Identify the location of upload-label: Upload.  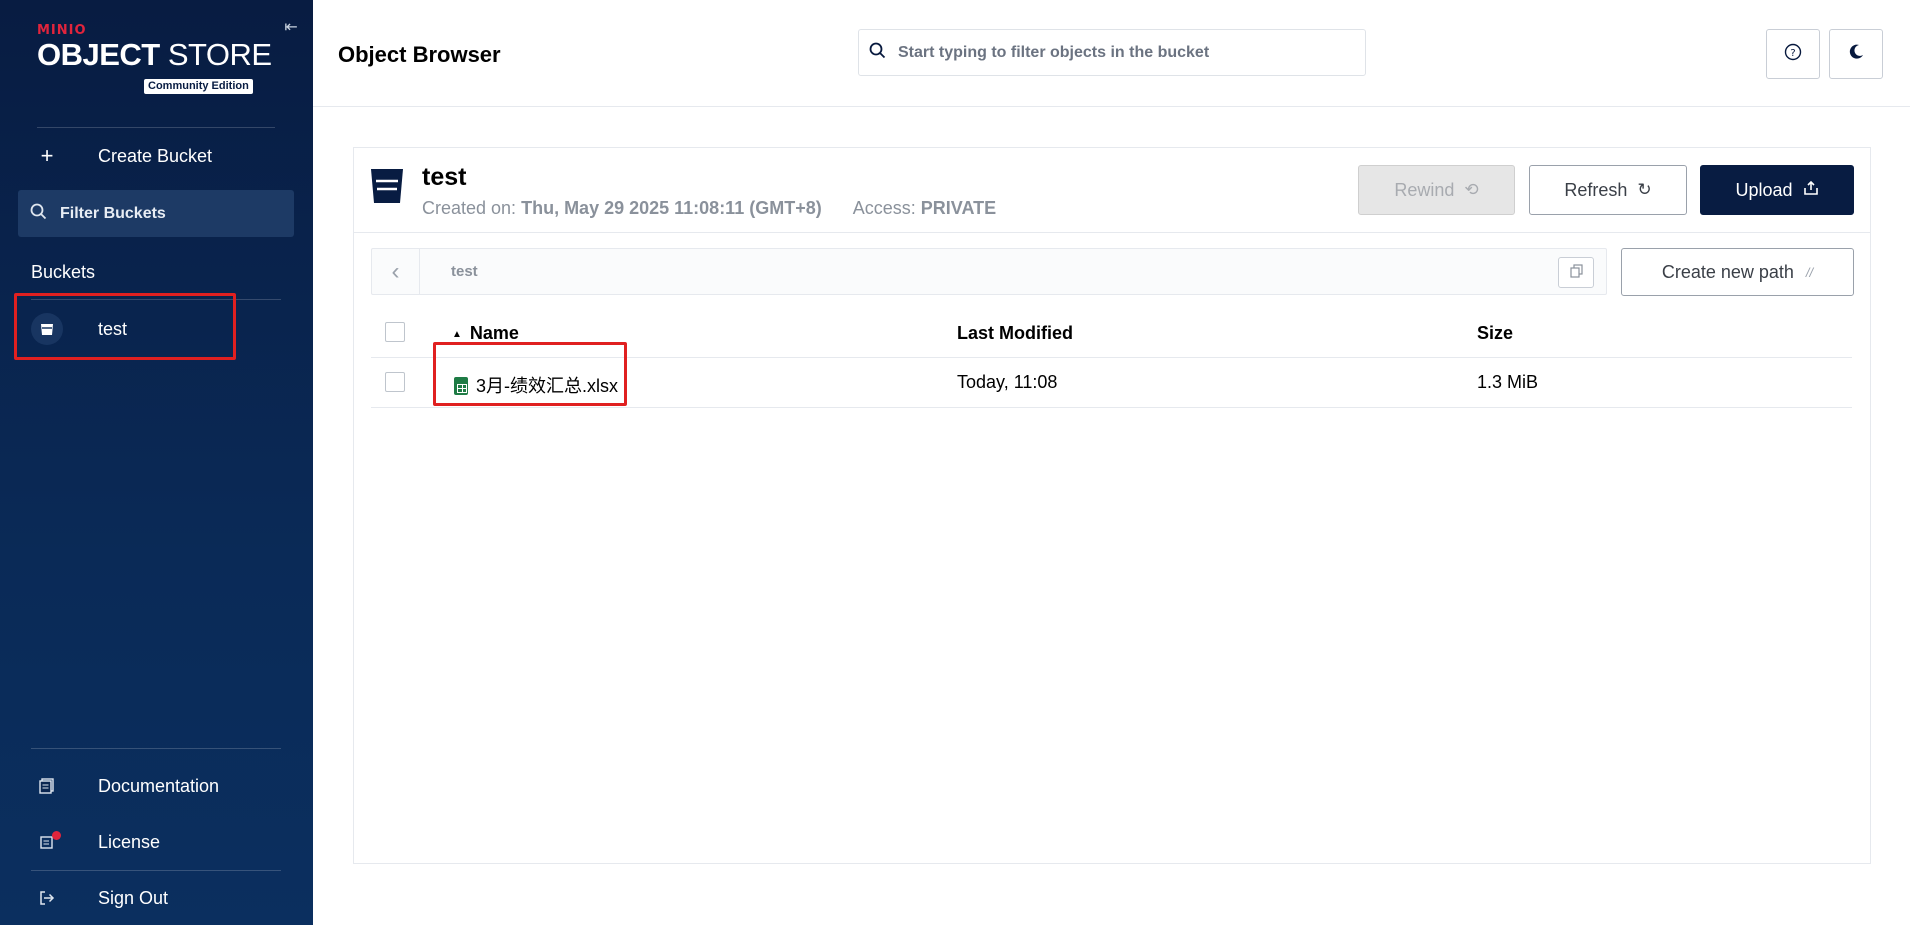
(1764, 189).